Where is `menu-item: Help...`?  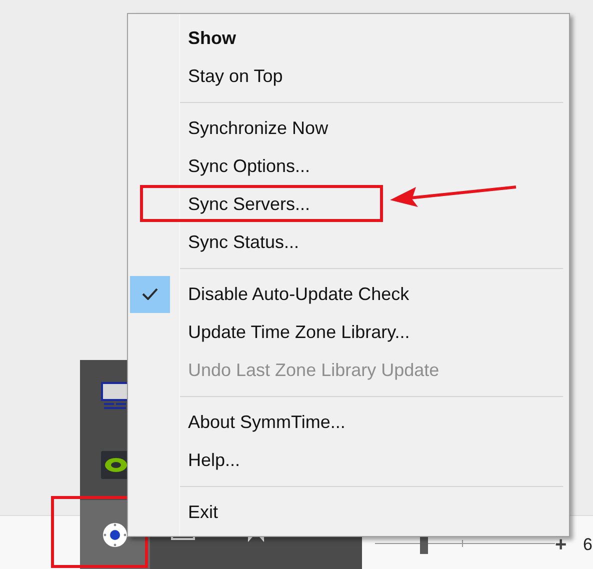
menu-item: Help... is located at coordinates (348, 460).